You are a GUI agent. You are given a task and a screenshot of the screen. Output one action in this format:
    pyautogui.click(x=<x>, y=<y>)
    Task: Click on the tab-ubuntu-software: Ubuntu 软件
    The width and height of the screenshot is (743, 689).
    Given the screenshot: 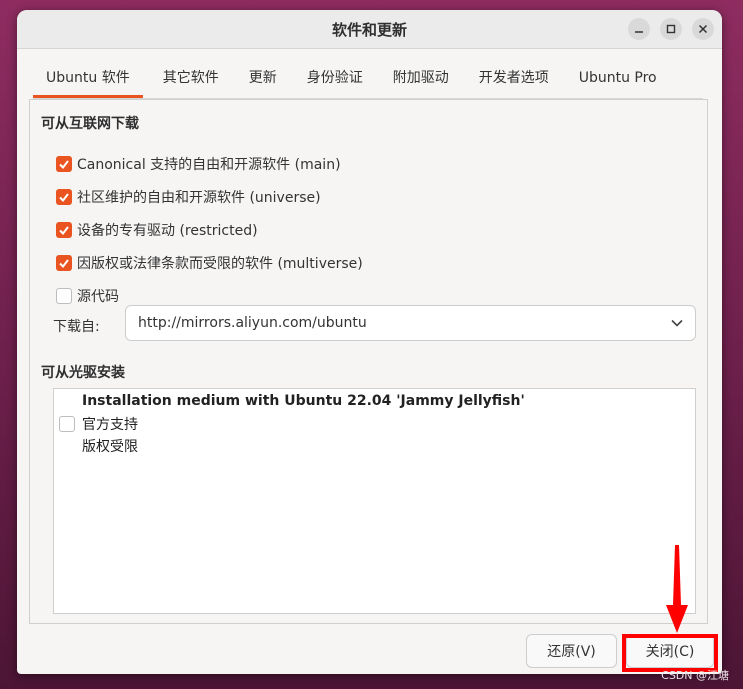 What is the action you would take?
    pyautogui.click(x=88, y=79)
    